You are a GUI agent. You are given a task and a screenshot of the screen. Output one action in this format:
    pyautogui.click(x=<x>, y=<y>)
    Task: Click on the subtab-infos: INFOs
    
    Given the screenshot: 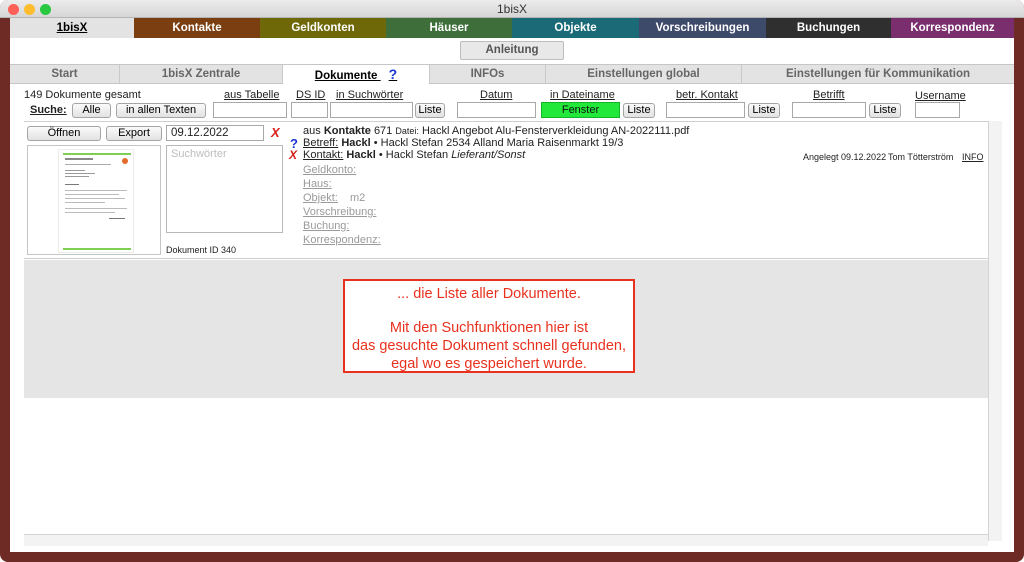 What is the action you would take?
    pyautogui.click(x=488, y=74)
    